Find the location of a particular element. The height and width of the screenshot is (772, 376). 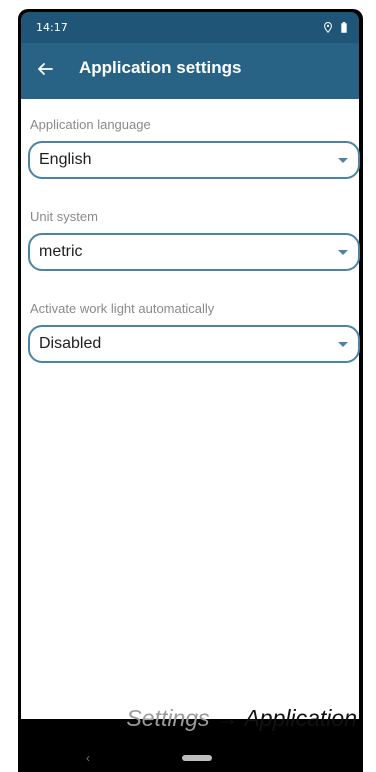

status-time: 14:17 is located at coordinates (52, 27).